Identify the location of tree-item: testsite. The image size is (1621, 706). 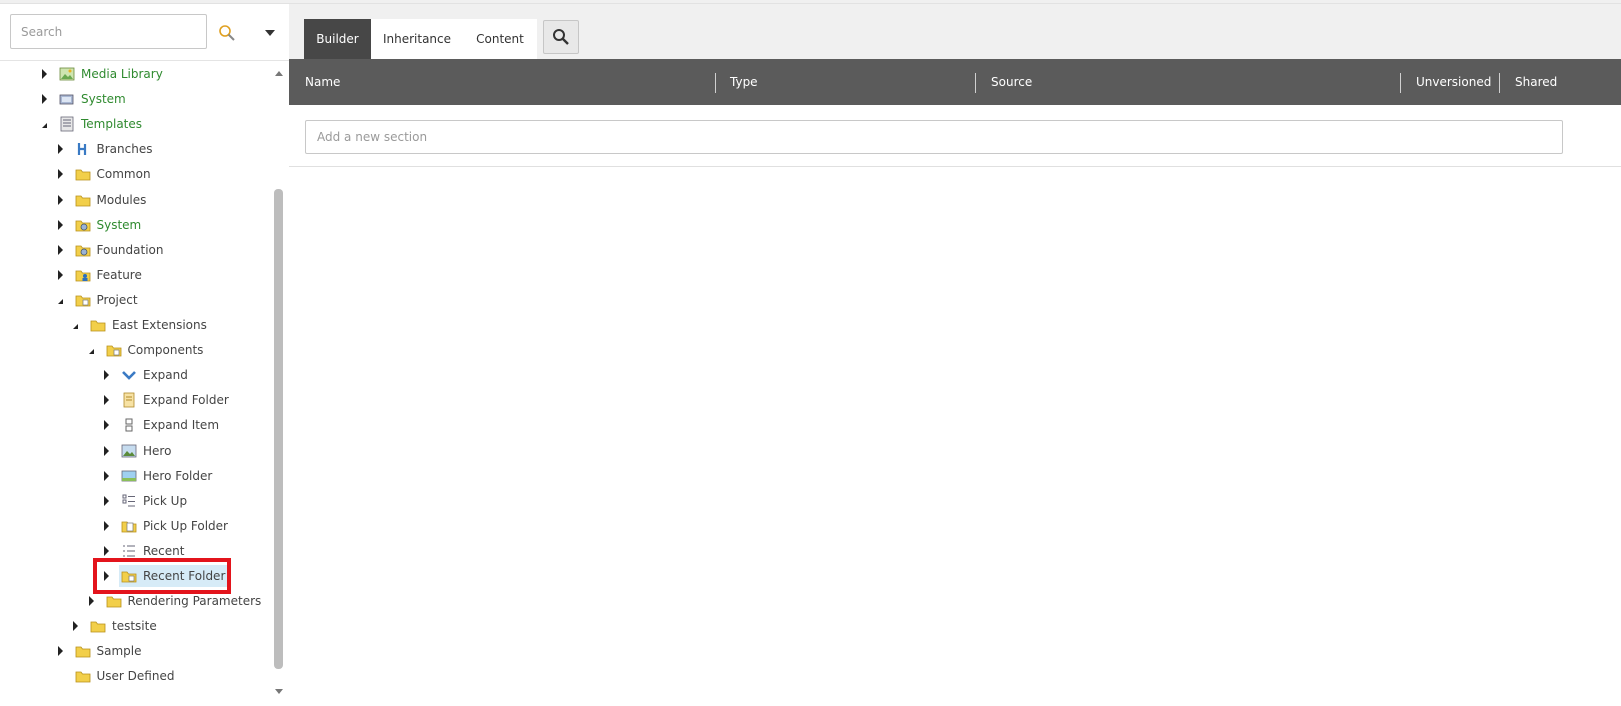
(118, 626).